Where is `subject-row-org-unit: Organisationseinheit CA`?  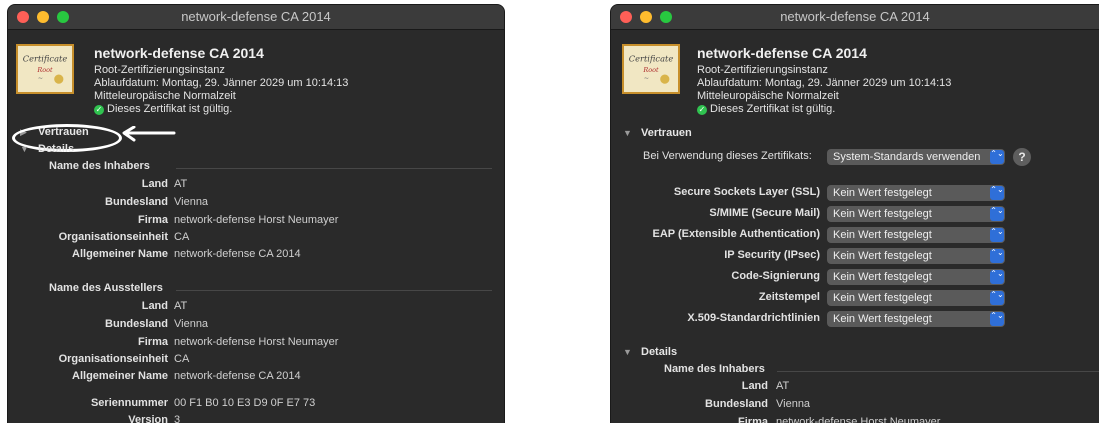 subject-row-org-unit: Organisationseinheit CA is located at coordinates (99, 237).